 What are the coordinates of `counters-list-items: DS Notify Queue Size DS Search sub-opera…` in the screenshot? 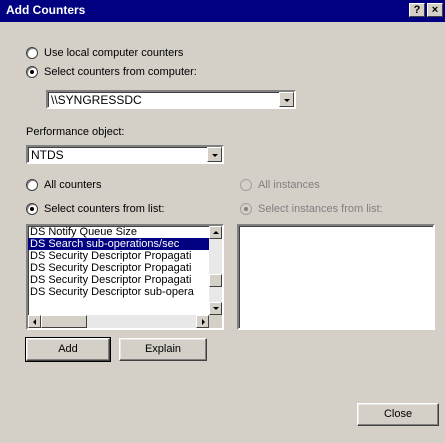 It's located at (118, 270).